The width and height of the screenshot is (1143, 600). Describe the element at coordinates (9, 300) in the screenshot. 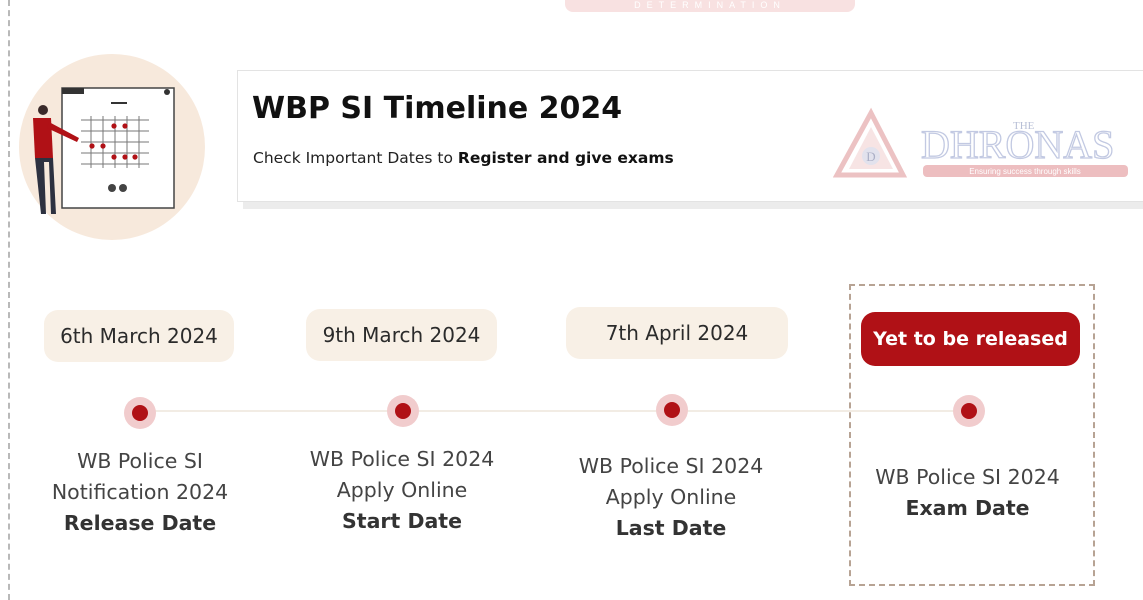

I see `left-dashed-divider` at that location.